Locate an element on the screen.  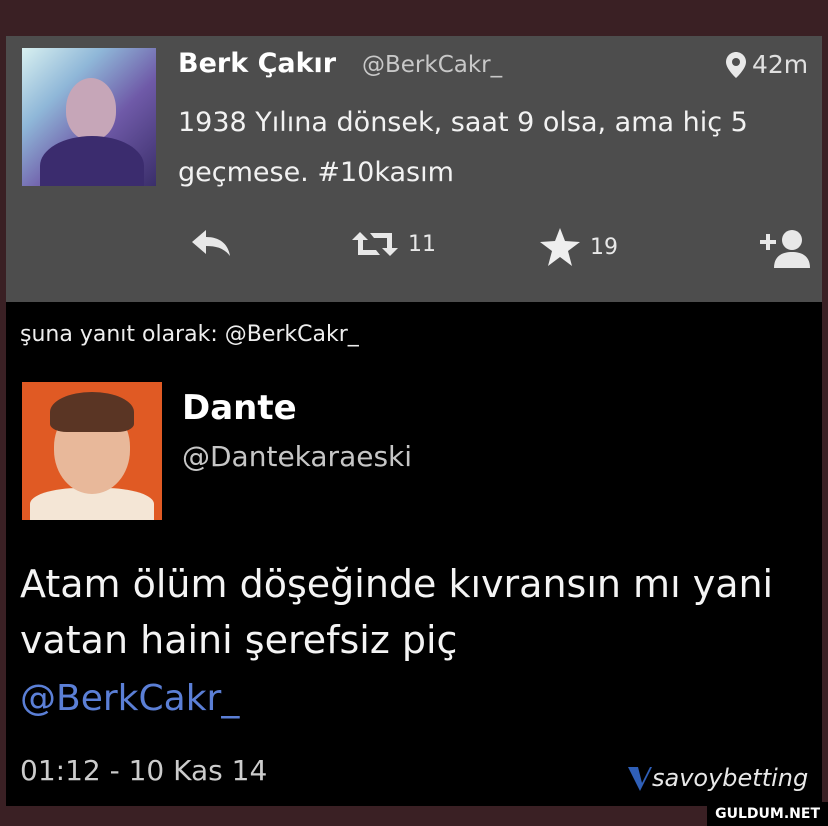
reply-button is located at coordinates (211, 243).